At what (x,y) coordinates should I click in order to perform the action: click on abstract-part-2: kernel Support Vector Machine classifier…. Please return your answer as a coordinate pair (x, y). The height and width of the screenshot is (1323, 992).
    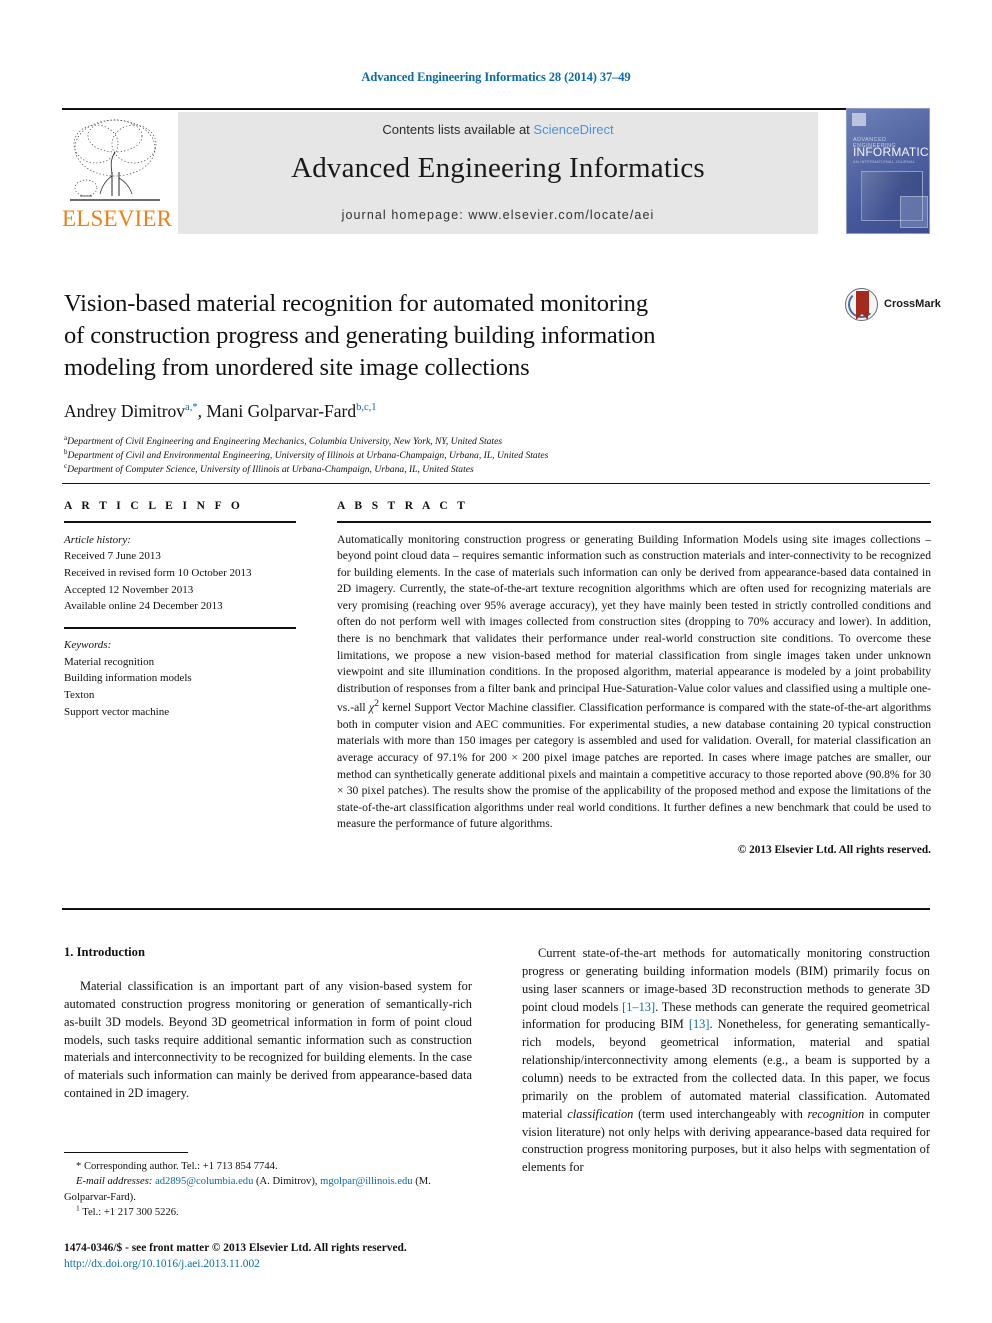
    Looking at the image, I should click on (634, 766).